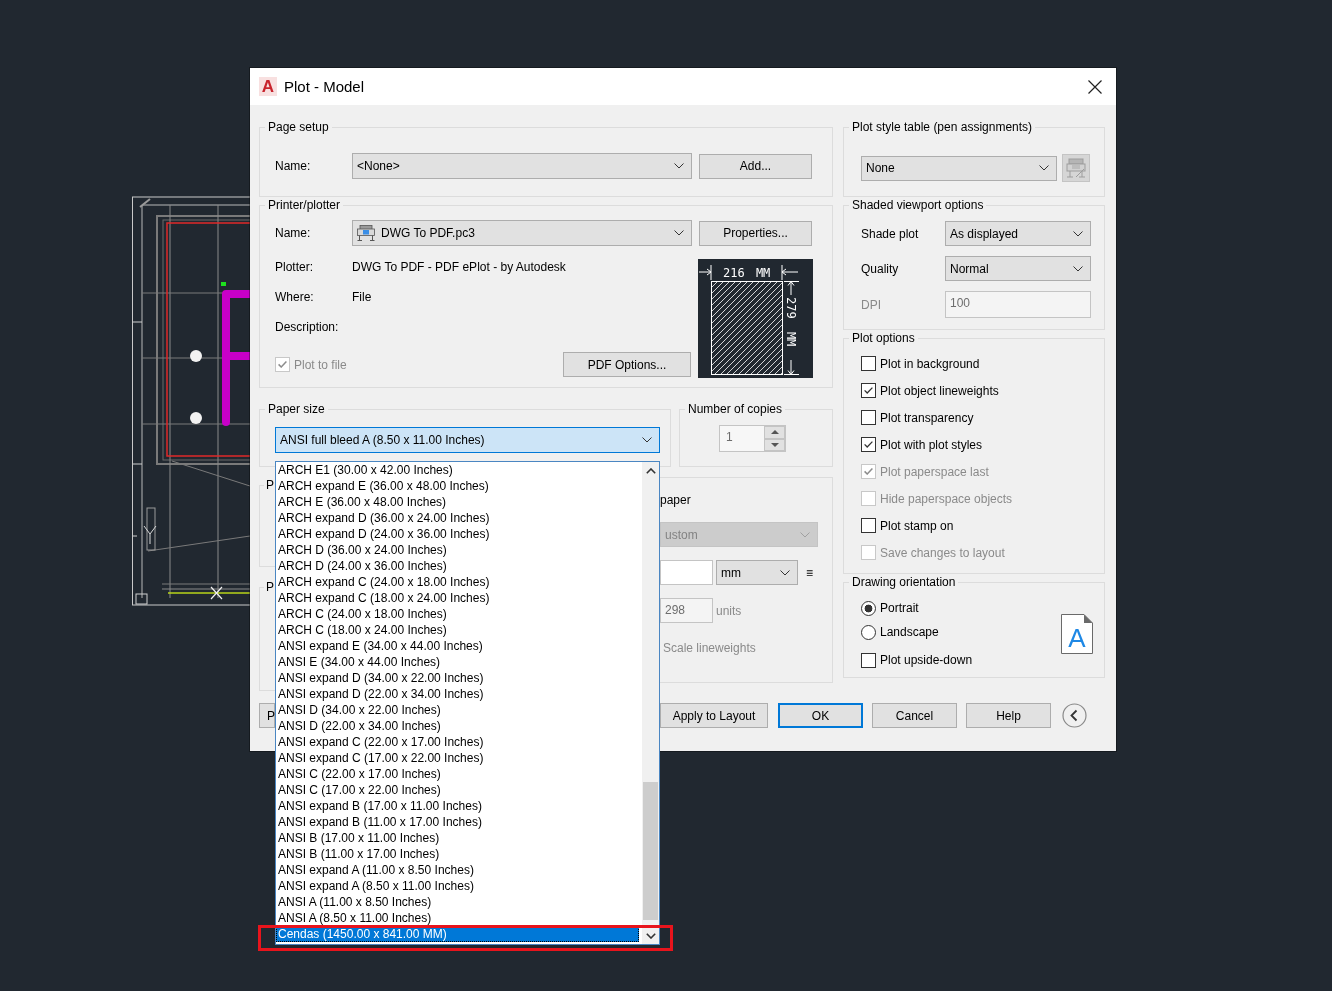  What do you see at coordinates (457, 902) in the screenshot?
I see `list-option: ANSI A (11.00 x 8.50 Inches)` at bounding box center [457, 902].